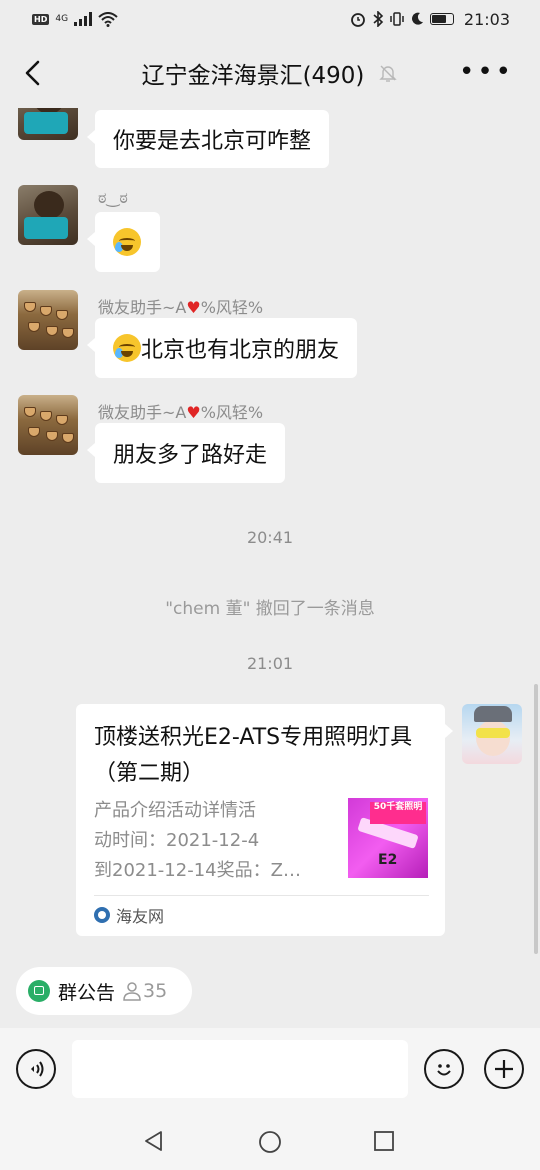 Image resolution: width=540 pixels, height=1170 pixels. I want to click on card-desc-line: 动时间：2021-12-4, so click(177, 840).